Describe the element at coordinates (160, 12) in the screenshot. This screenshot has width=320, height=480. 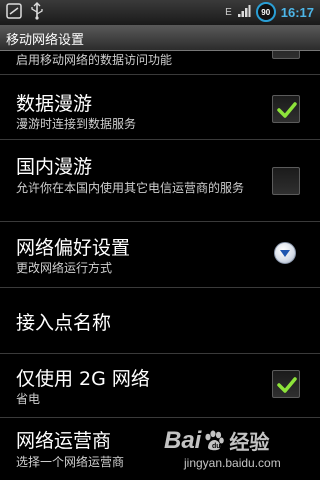
I see `status-bar: E 90 16:17` at that location.